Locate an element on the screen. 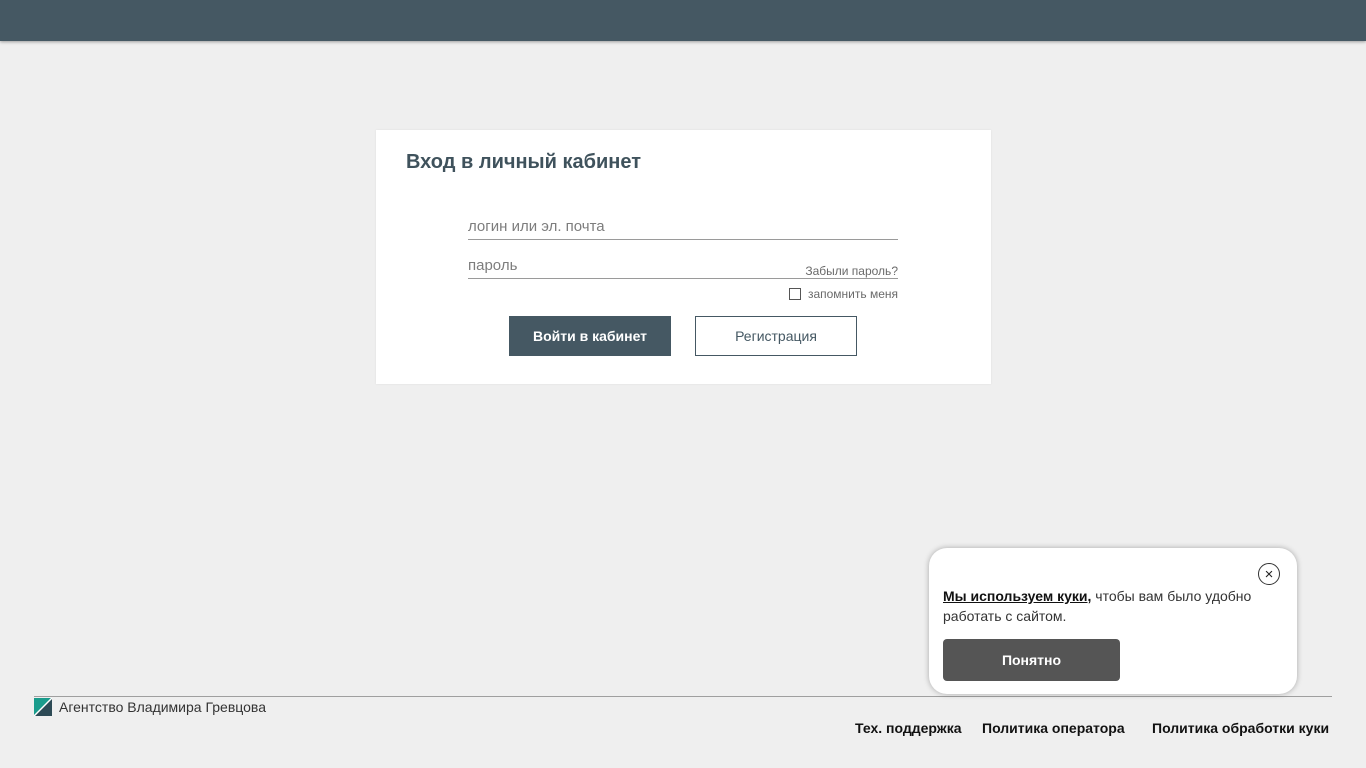  login-field is located at coordinates (683, 227).